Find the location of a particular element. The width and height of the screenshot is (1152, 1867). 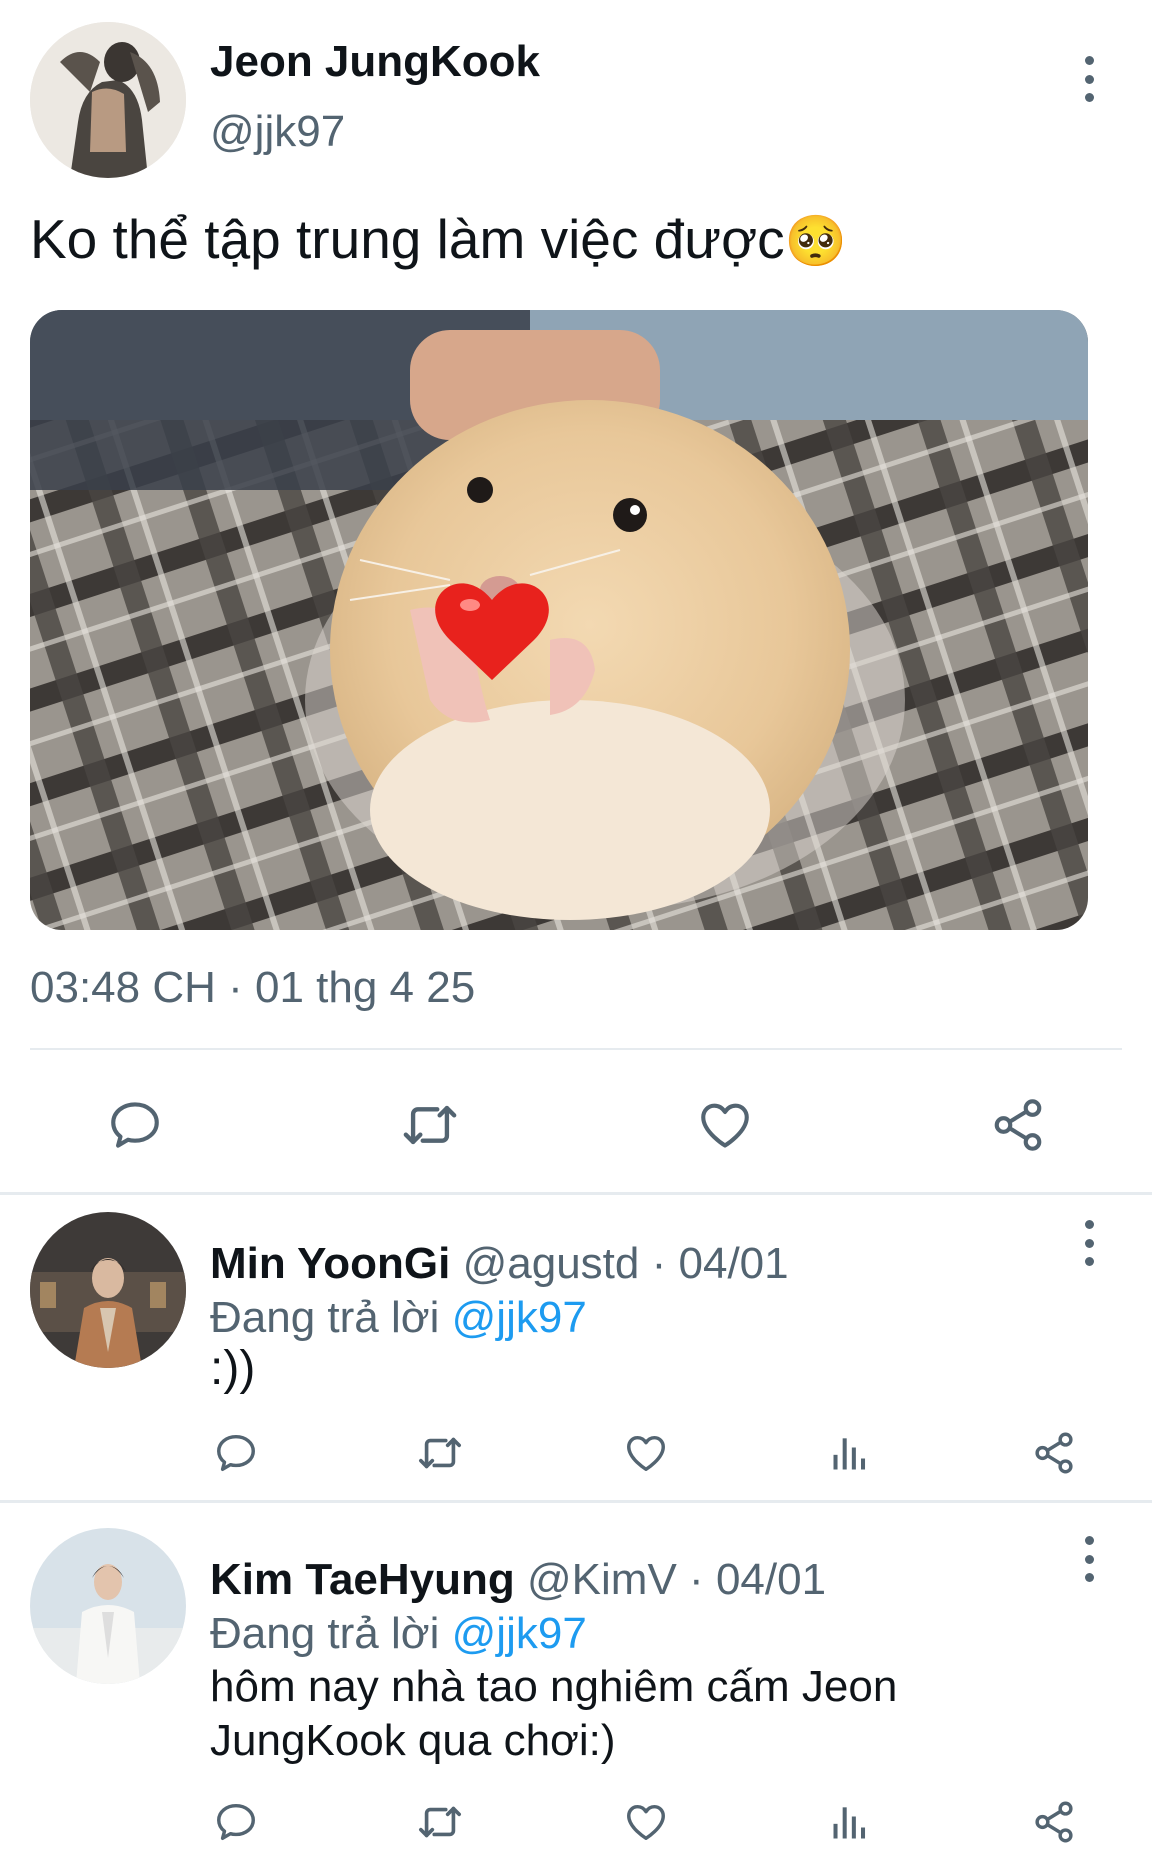

reply-author-handle: @agustd is located at coordinates (551, 1263).